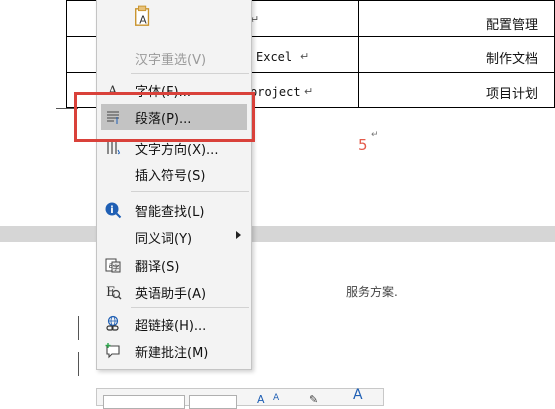 This screenshot has width=555, height=409. I want to click on menu-item-reconvert: 汉字重选(V), so click(174, 58).